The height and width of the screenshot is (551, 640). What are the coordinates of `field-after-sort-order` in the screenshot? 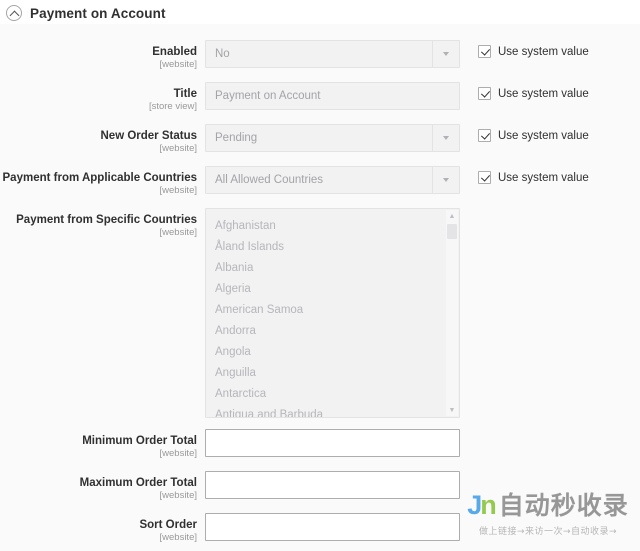 It's located at (550, 515).